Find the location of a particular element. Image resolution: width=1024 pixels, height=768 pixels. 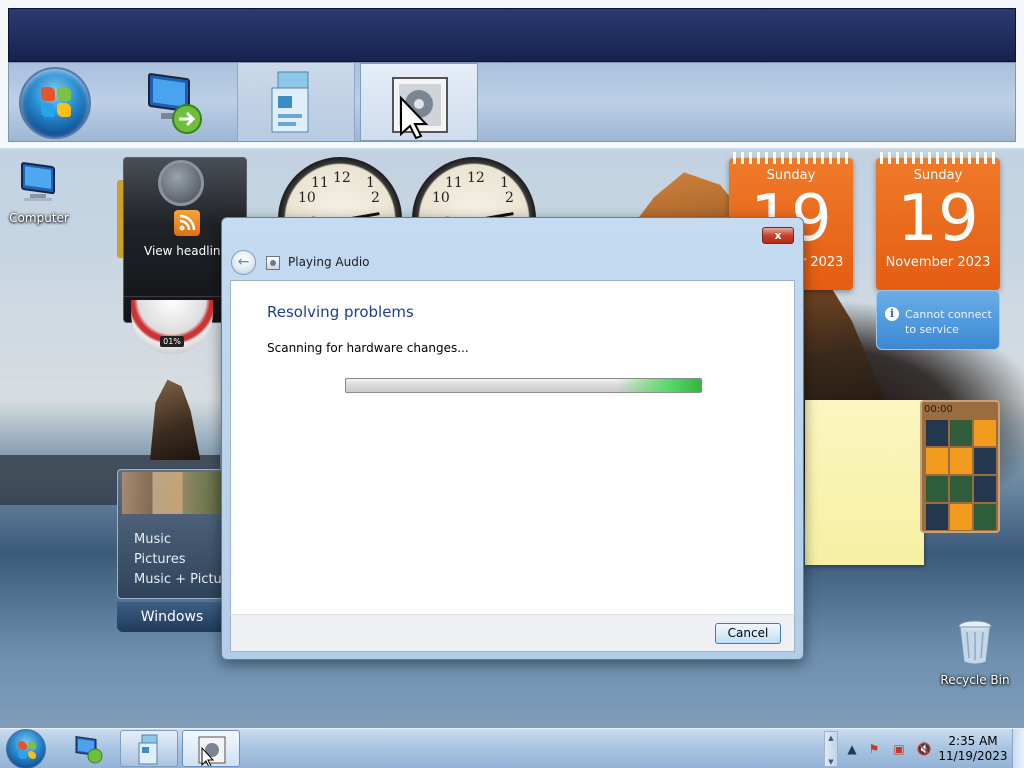

weather-gadget: i Cannot connect to service is located at coordinates (938, 320).